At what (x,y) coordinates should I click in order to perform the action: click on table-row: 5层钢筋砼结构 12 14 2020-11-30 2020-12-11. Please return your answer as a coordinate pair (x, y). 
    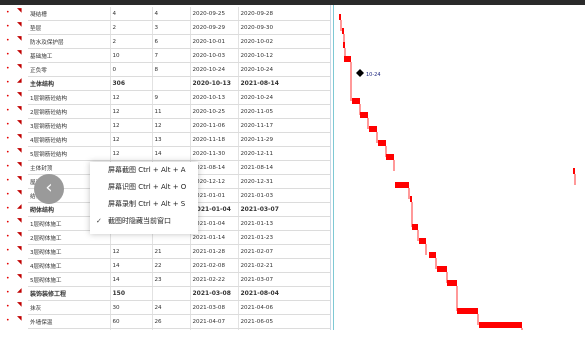
    Looking at the image, I should click on (179, 153).